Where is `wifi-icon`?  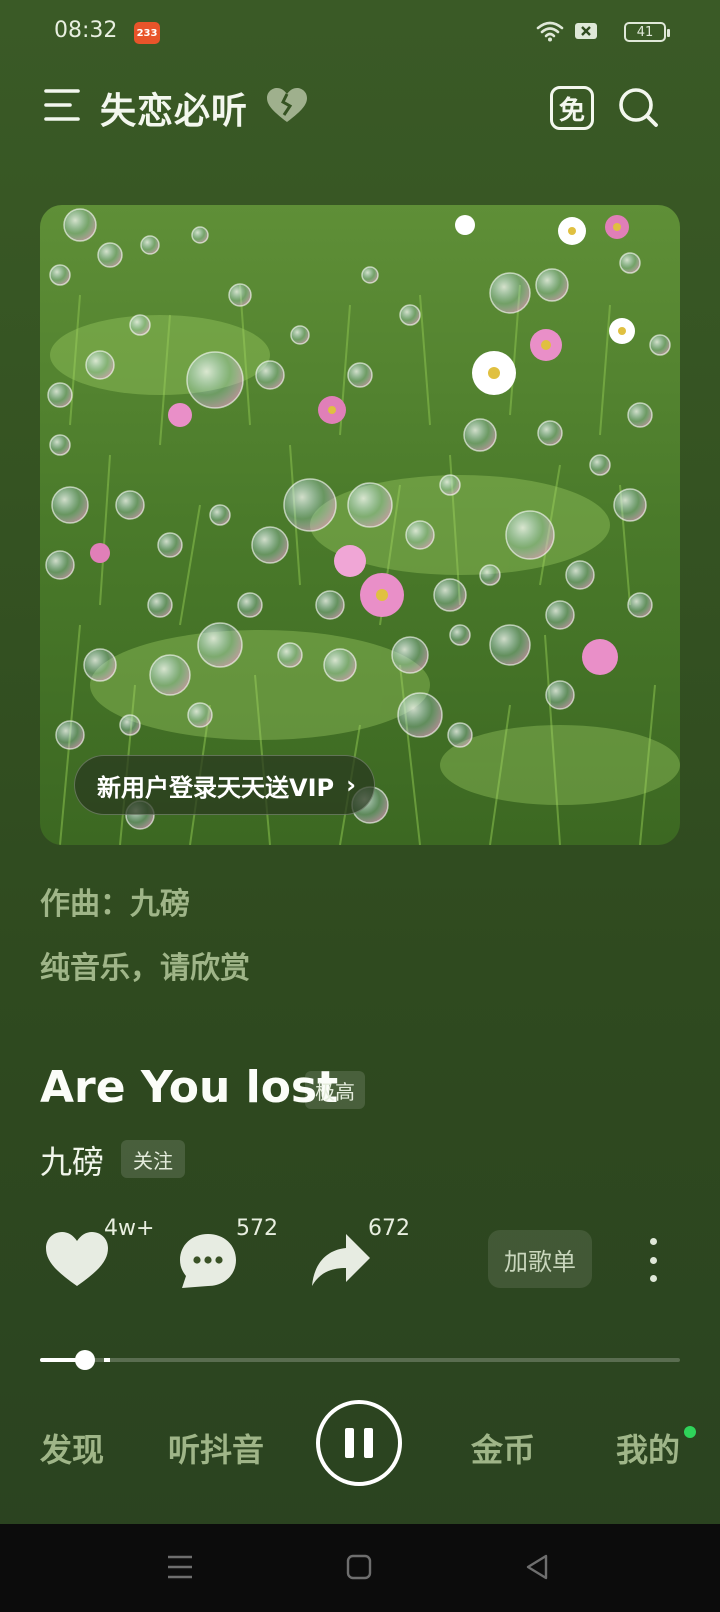
wifi-icon is located at coordinates (550, 31).